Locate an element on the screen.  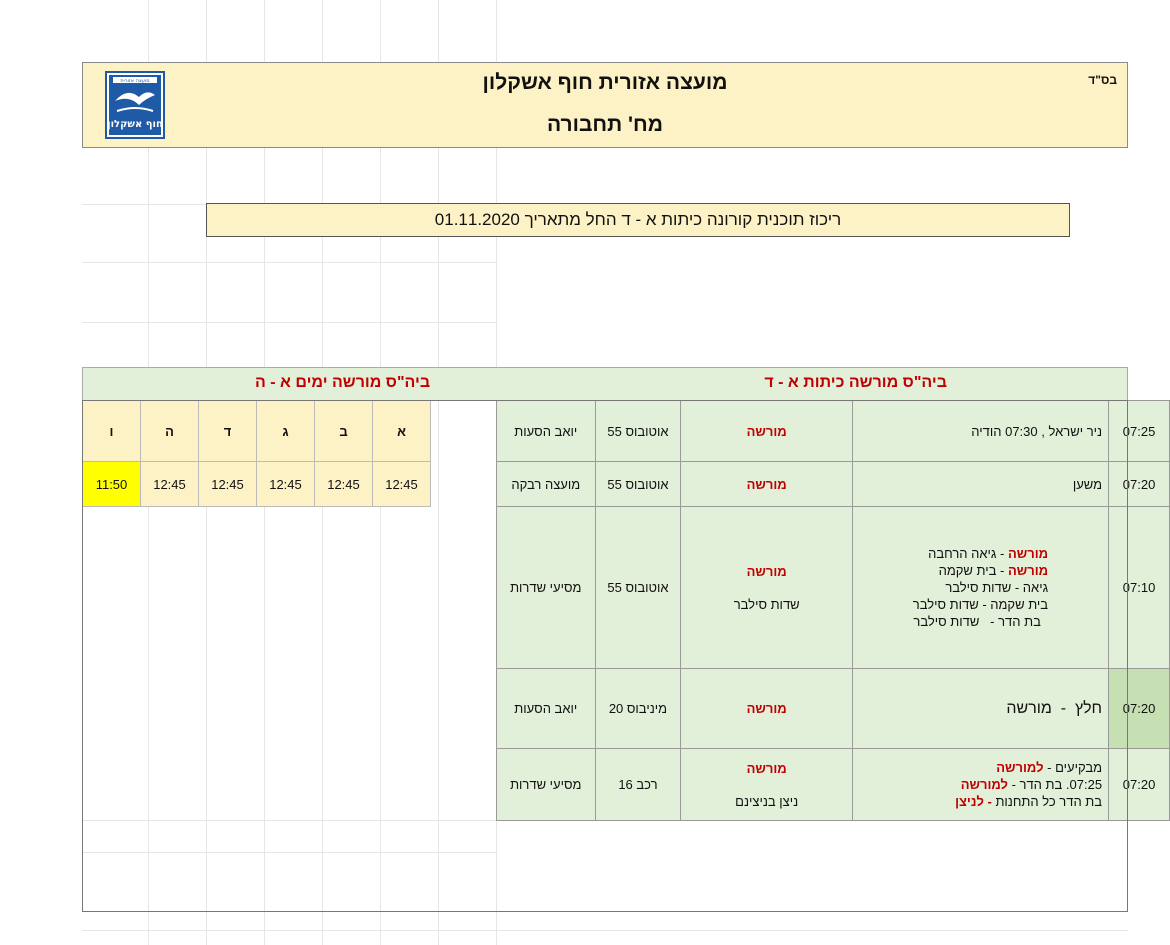
svg-text: חוף אשקלון is located at coordinates (135, 124).